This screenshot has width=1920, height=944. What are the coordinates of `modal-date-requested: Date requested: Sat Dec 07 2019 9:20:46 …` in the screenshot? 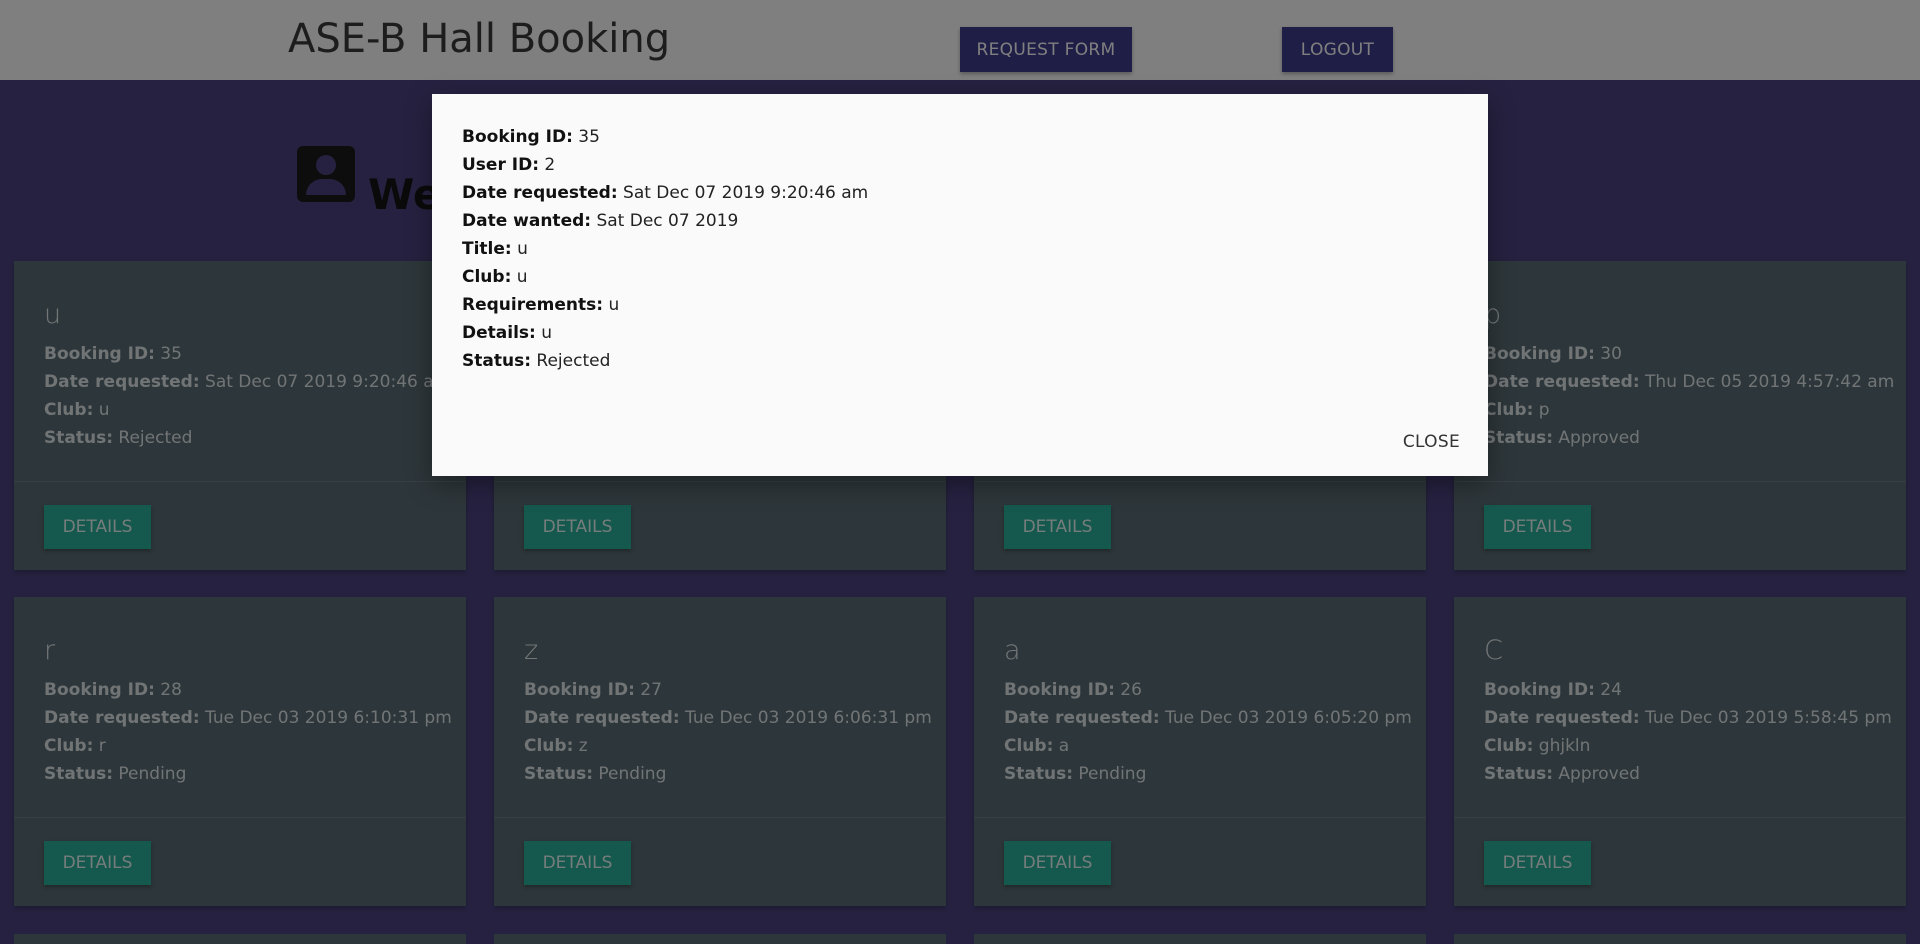 It's located at (665, 193).